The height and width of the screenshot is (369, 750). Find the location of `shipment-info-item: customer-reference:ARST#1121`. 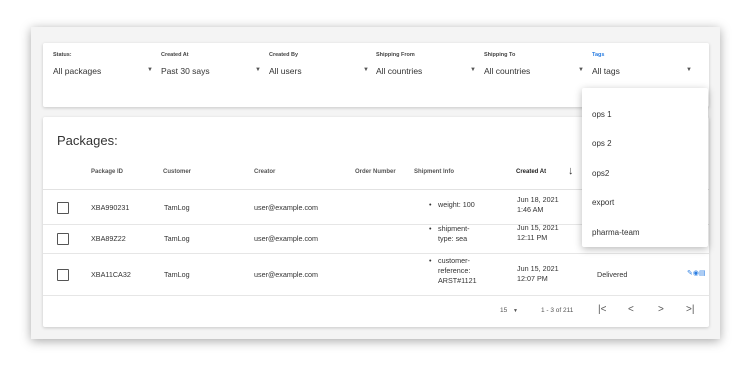

shipment-info-item: customer-reference:ARST#1121 is located at coordinates (453, 271).